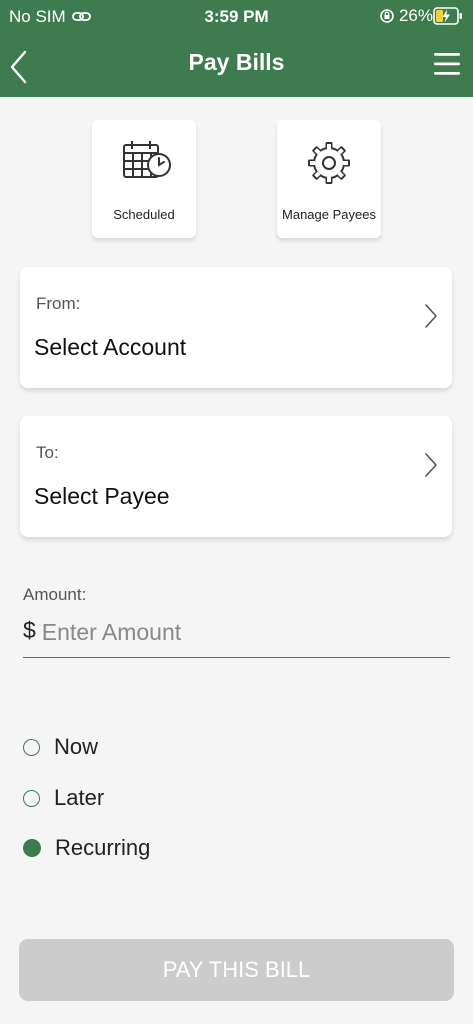 Image resolution: width=473 pixels, height=1024 pixels. Describe the element at coordinates (236, 476) in the screenshot. I see `to-payee-selector: To: Select Payee` at that location.